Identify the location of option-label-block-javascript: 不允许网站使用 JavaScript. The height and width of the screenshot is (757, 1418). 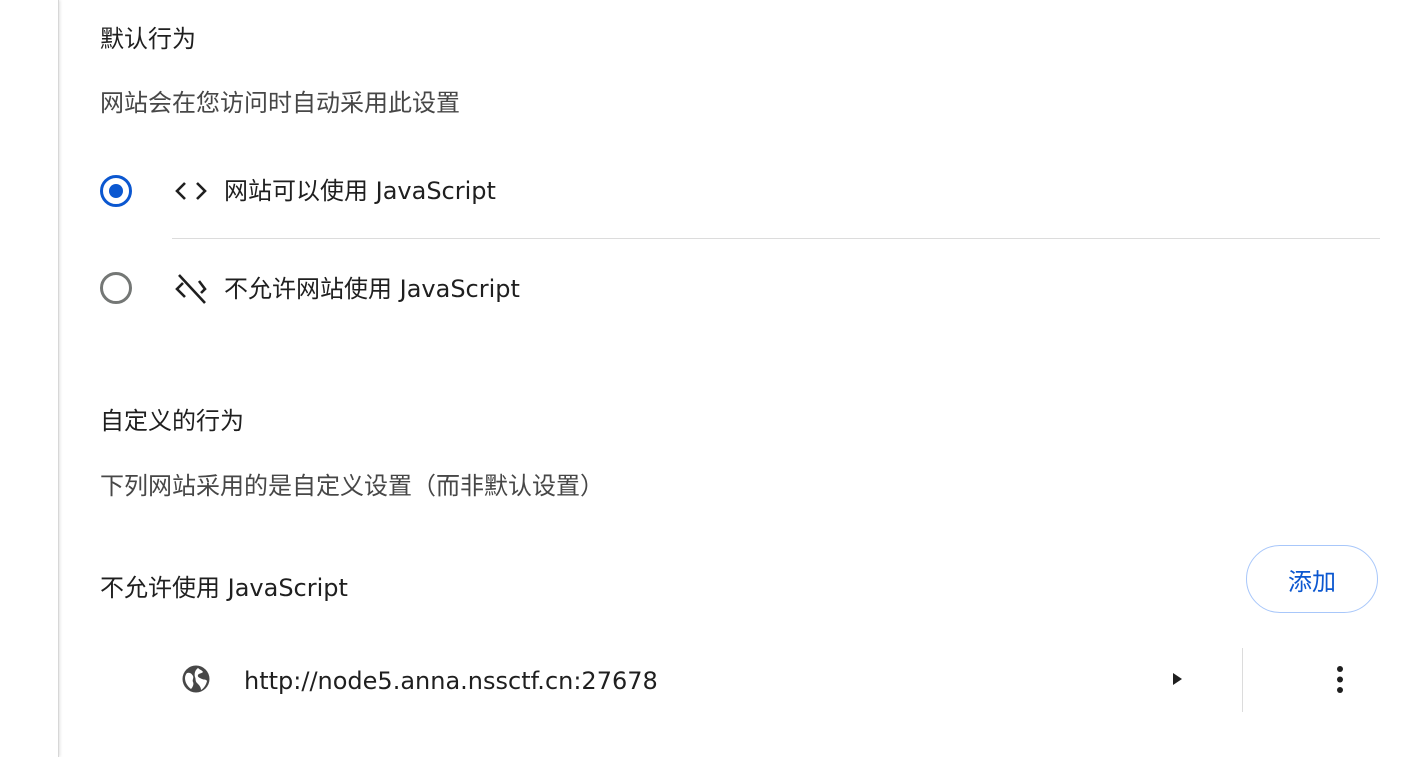
(372, 289).